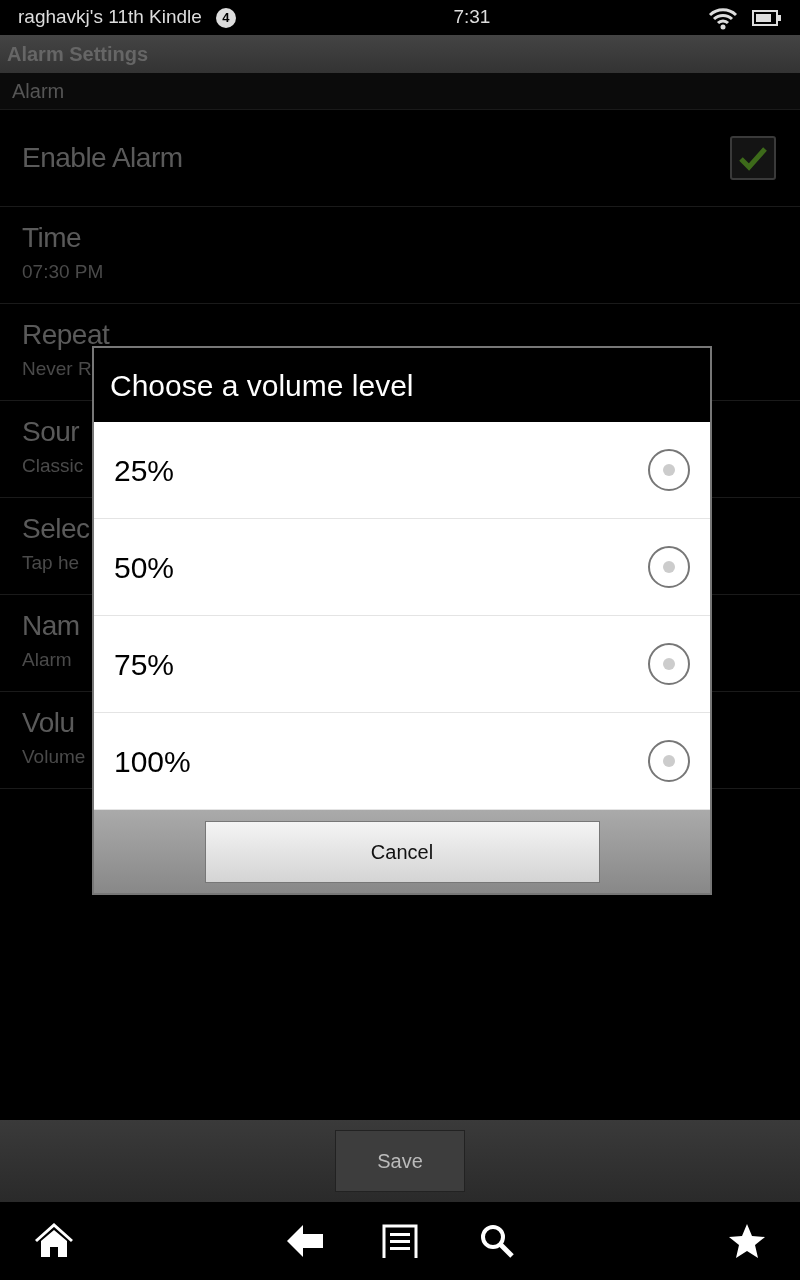  What do you see at coordinates (306, 1241) in the screenshot?
I see `back-icon` at bounding box center [306, 1241].